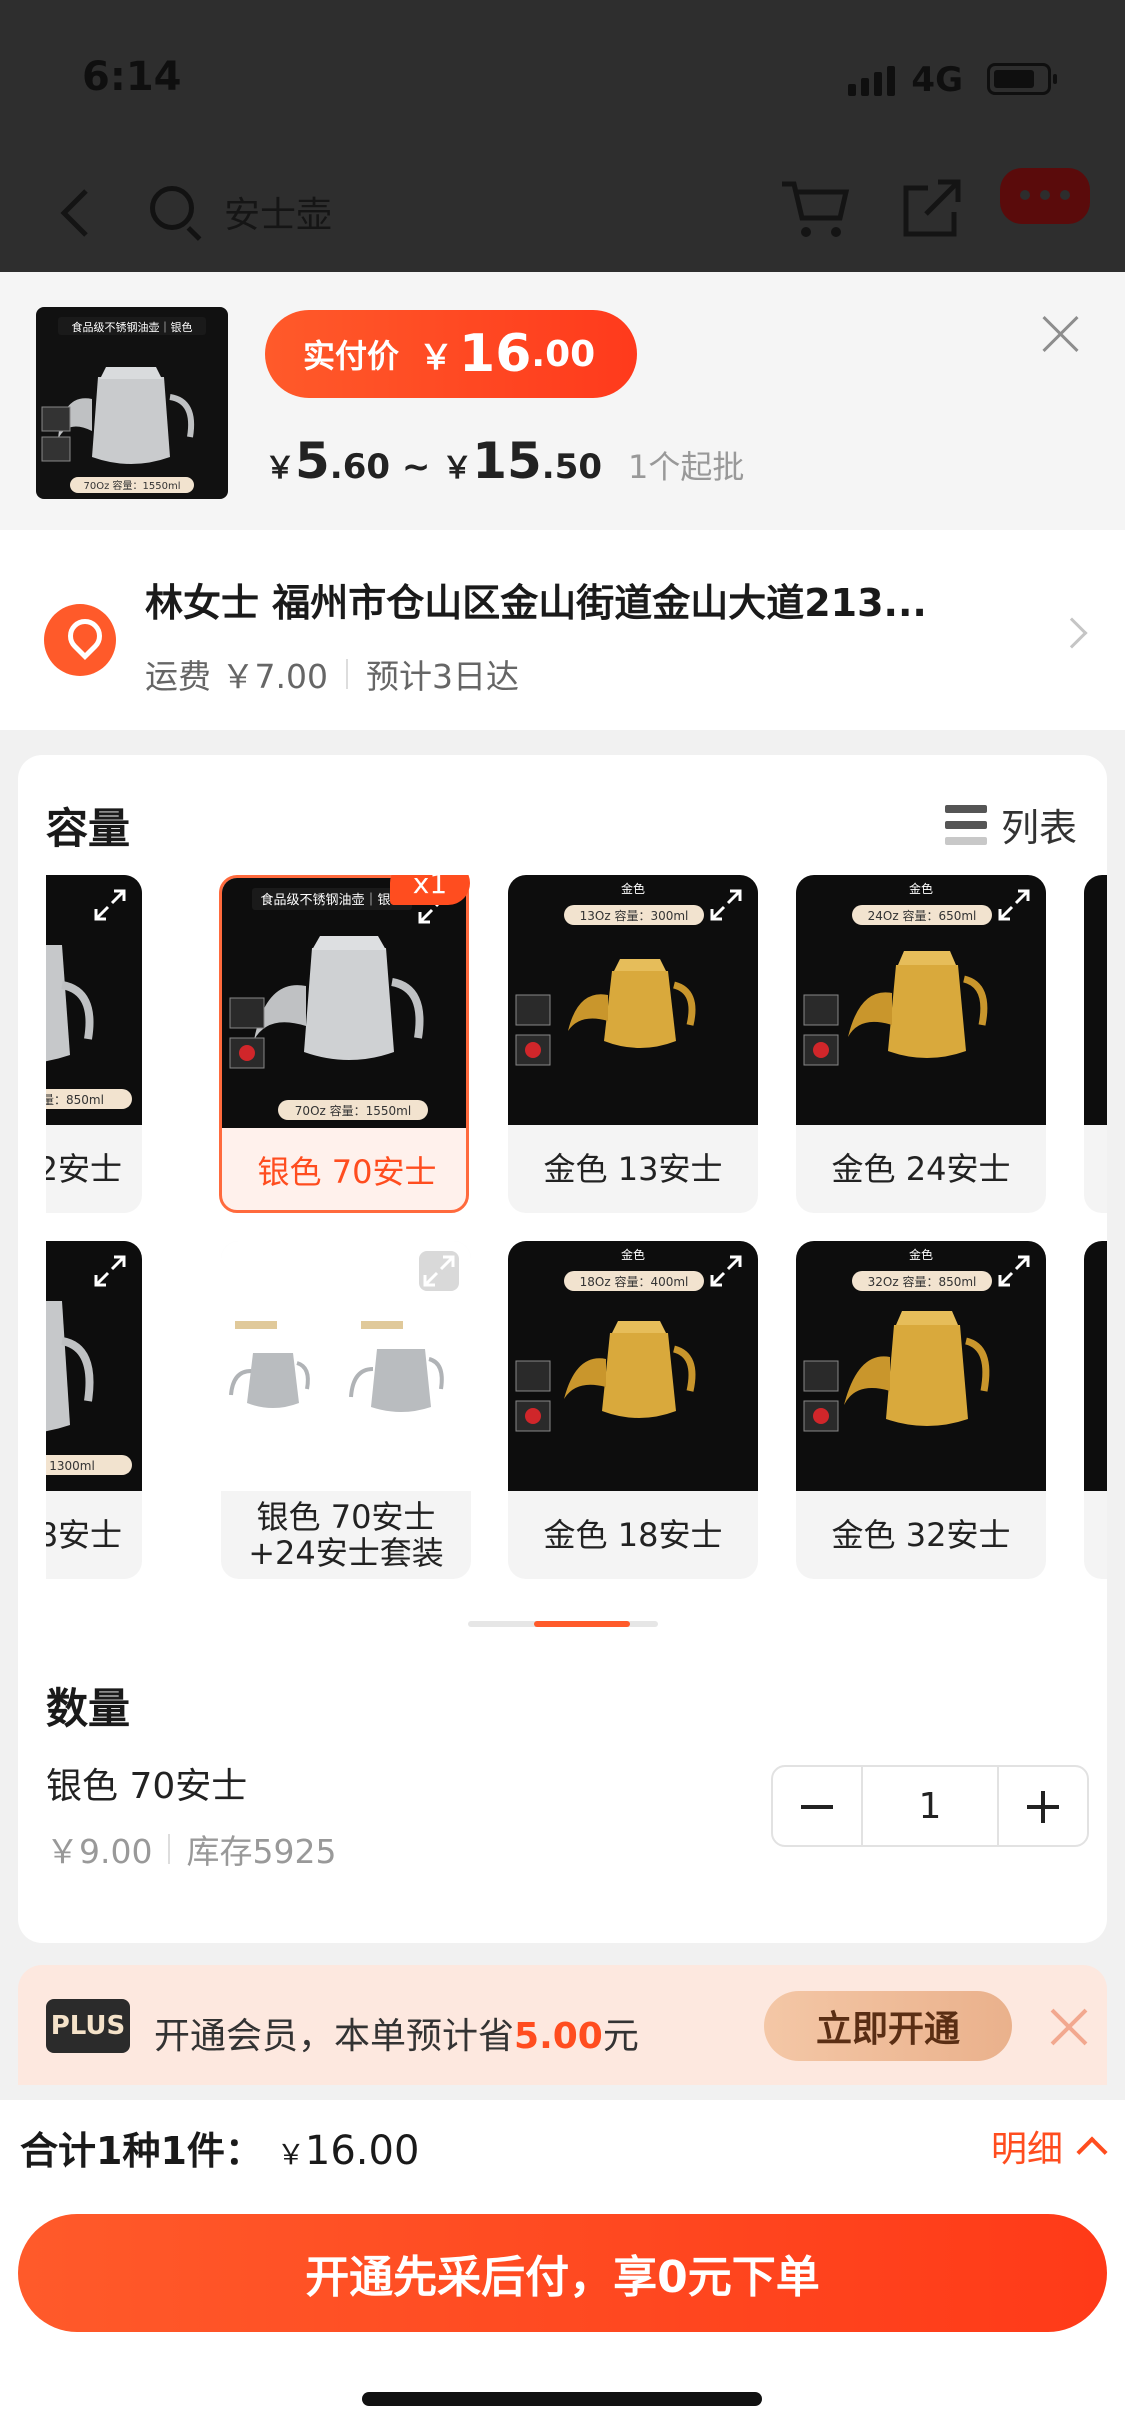 This screenshot has height=2436, width=1125. I want to click on status-bar: 6:14 4G, so click(562, 80).